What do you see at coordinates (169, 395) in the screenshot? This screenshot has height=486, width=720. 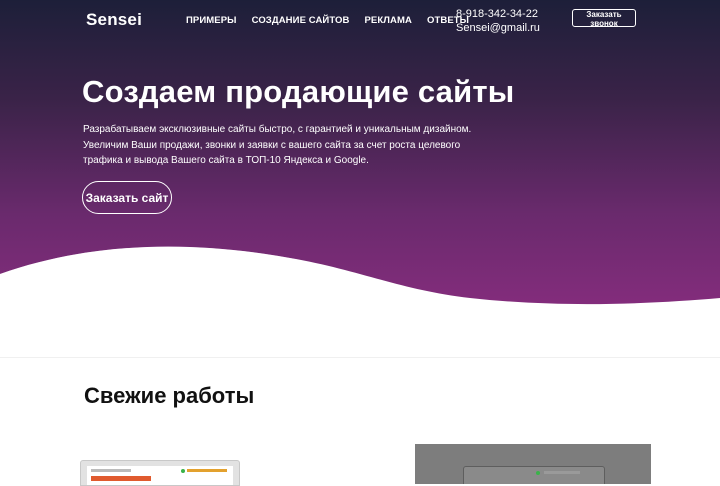 I see `works-section-title: Свежие работы` at bounding box center [169, 395].